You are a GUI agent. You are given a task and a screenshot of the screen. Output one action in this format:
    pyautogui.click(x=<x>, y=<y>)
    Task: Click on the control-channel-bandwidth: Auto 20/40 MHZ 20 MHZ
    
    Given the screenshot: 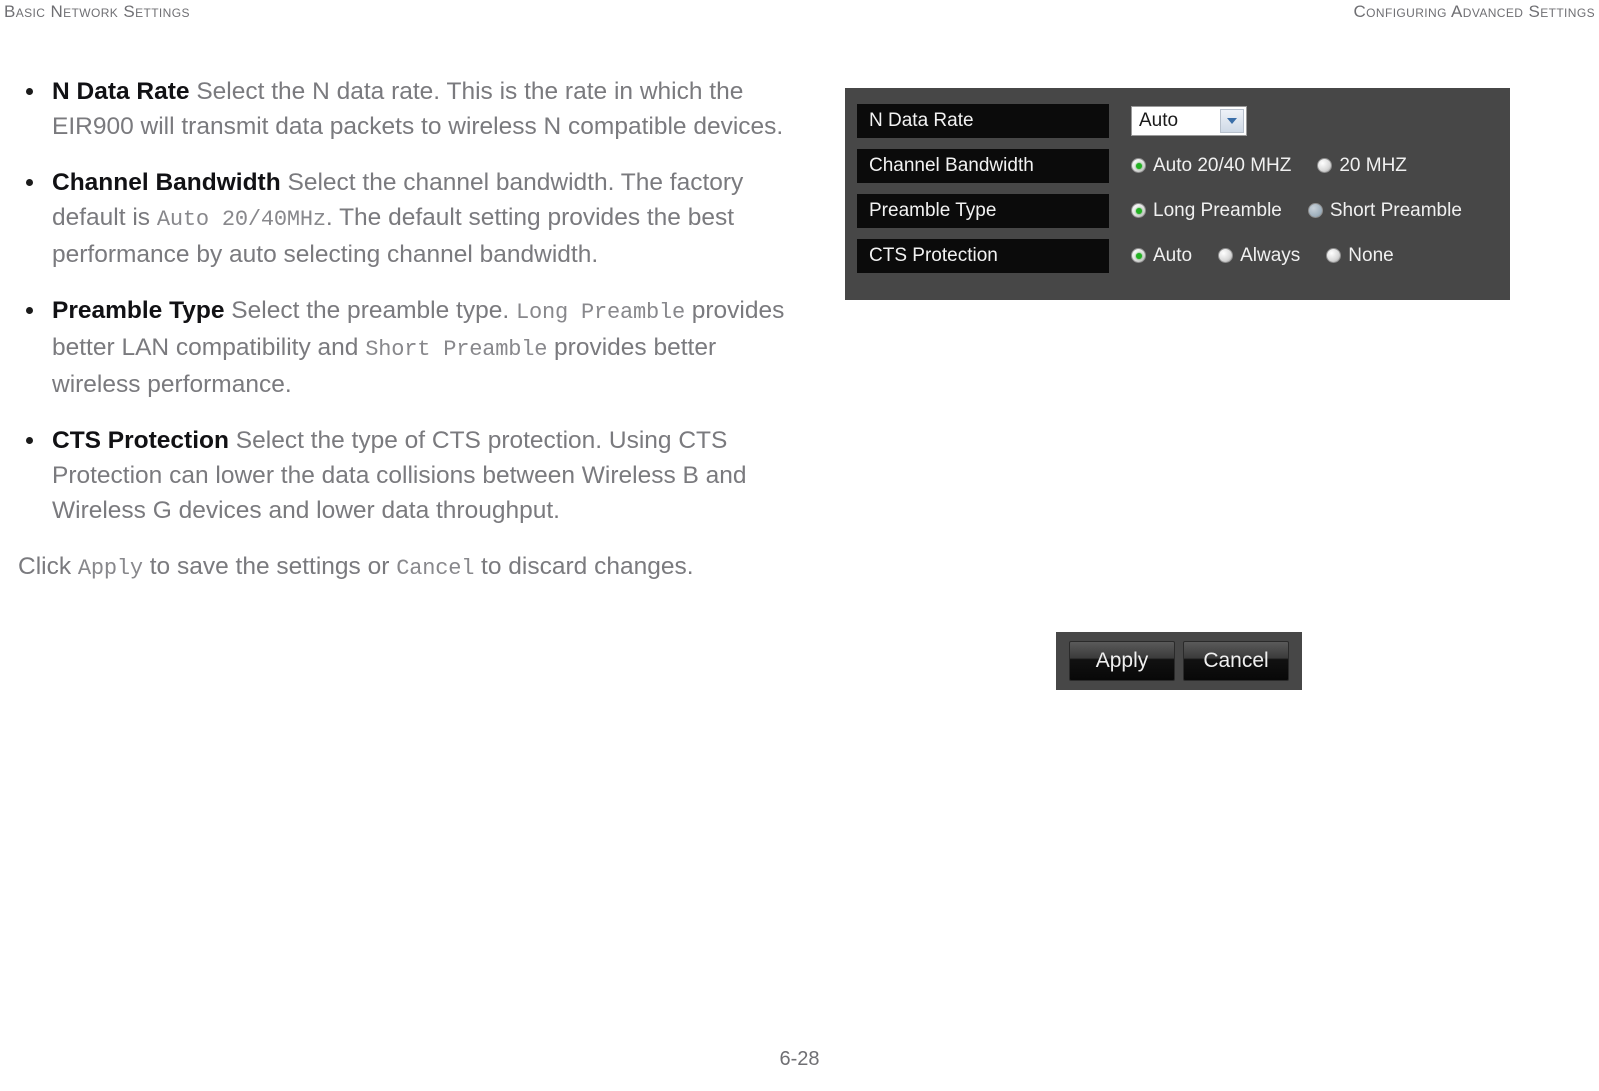 What is the action you would take?
    pyautogui.click(x=1309, y=166)
    